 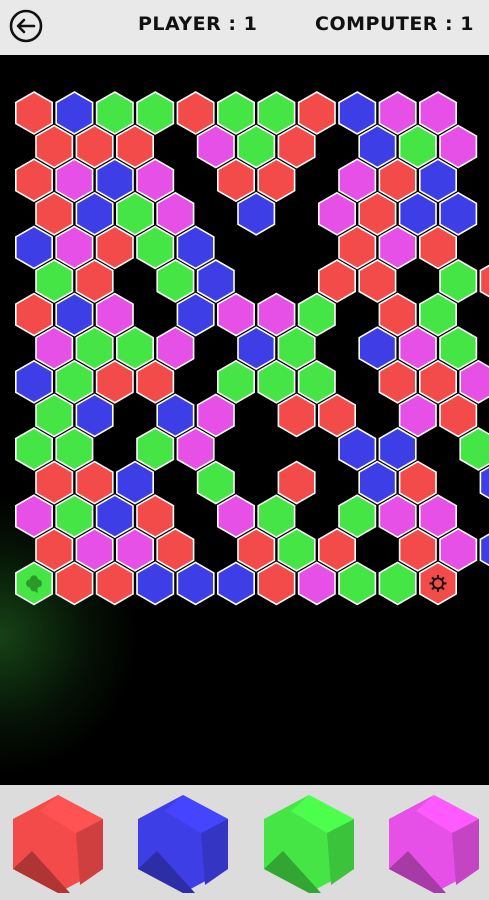 I want to click on green-color-button, so click(x=309, y=844).